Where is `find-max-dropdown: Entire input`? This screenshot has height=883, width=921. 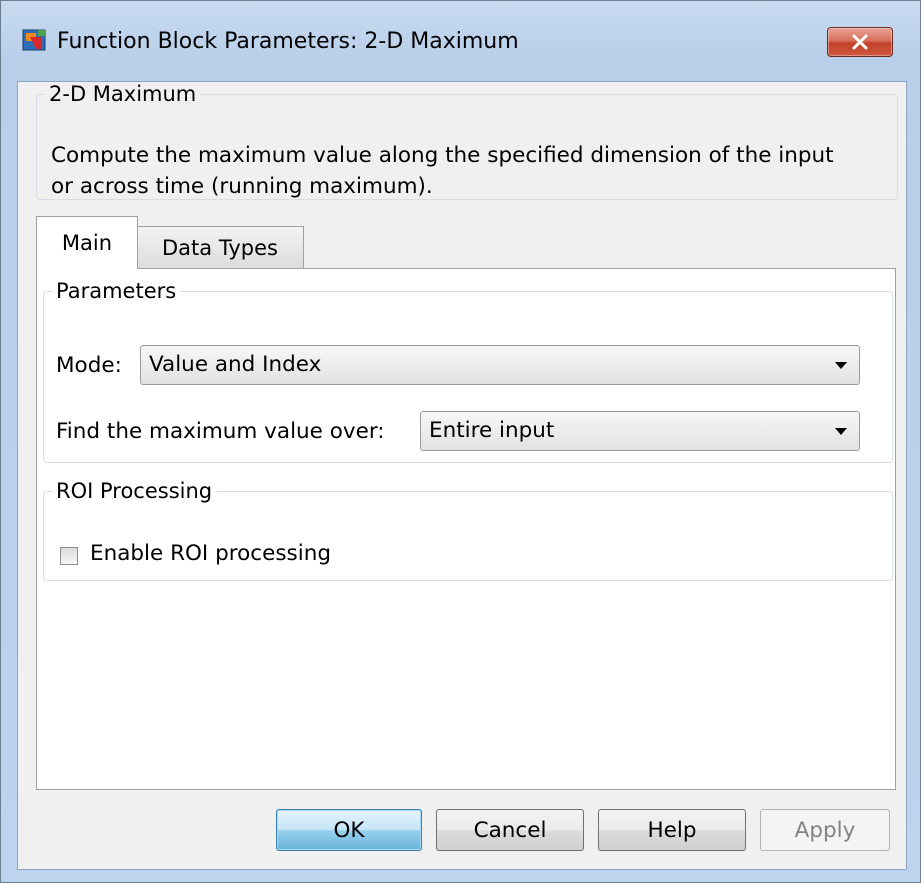 find-max-dropdown: Entire input is located at coordinates (640, 431).